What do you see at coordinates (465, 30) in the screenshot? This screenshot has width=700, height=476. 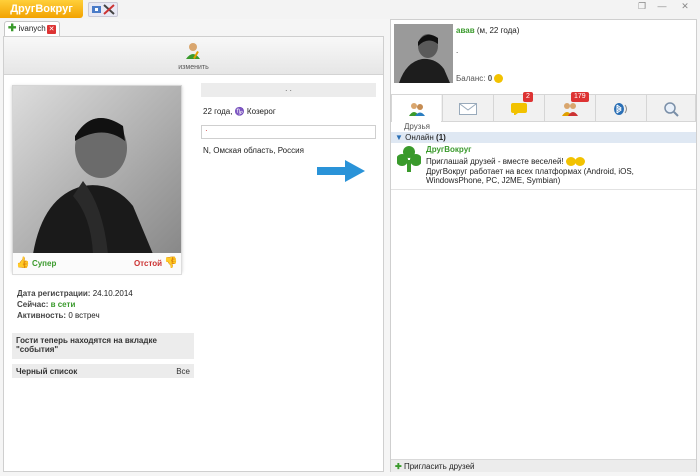 I see `user-name: авав` at bounding box center [465, 30].